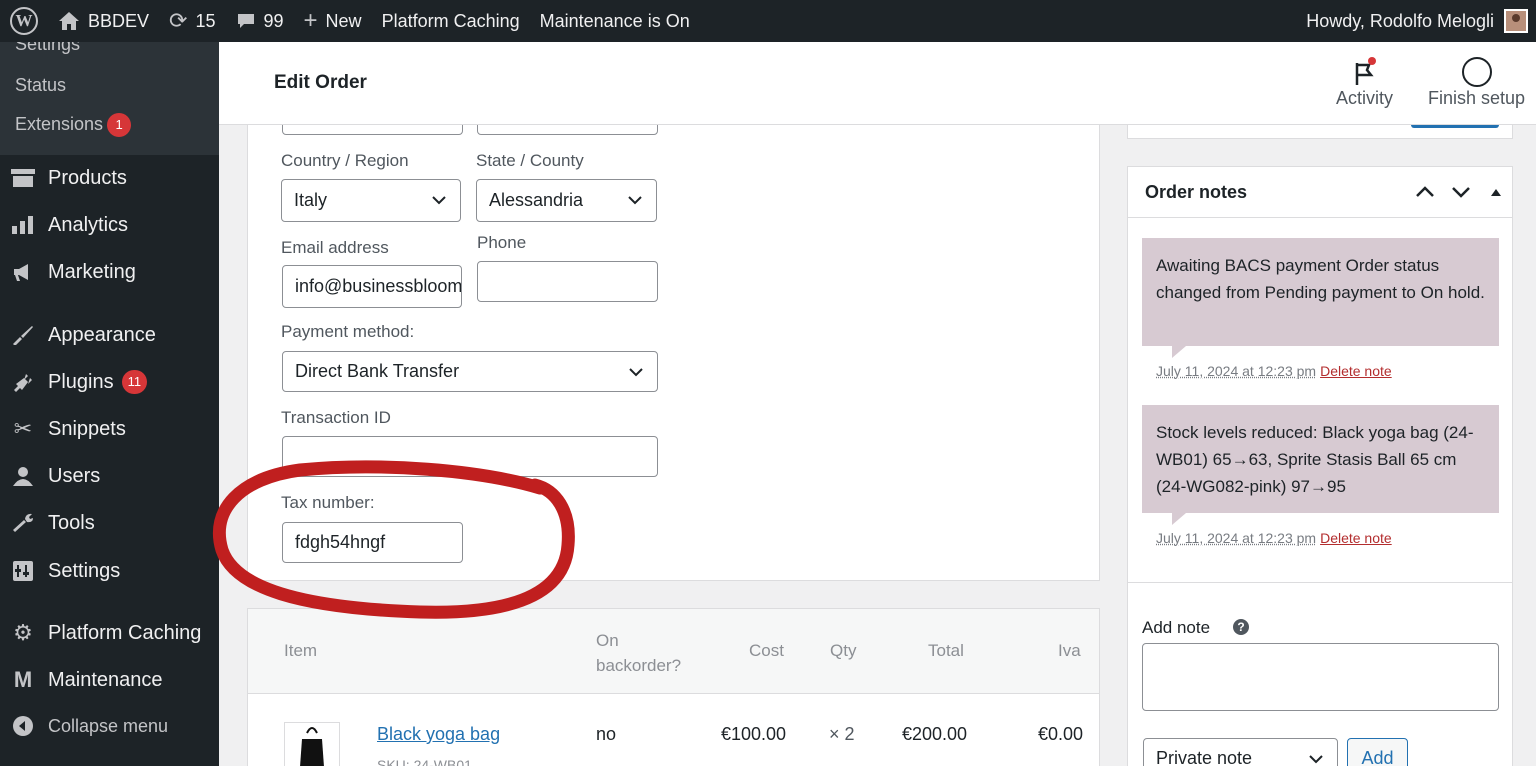 Image resolution: width=1536 pixels, height=766 pixels. Describe the element at coordinates (1476, 98) in the screenshot. I see `finish-setup-label: Finish setup` at that location.